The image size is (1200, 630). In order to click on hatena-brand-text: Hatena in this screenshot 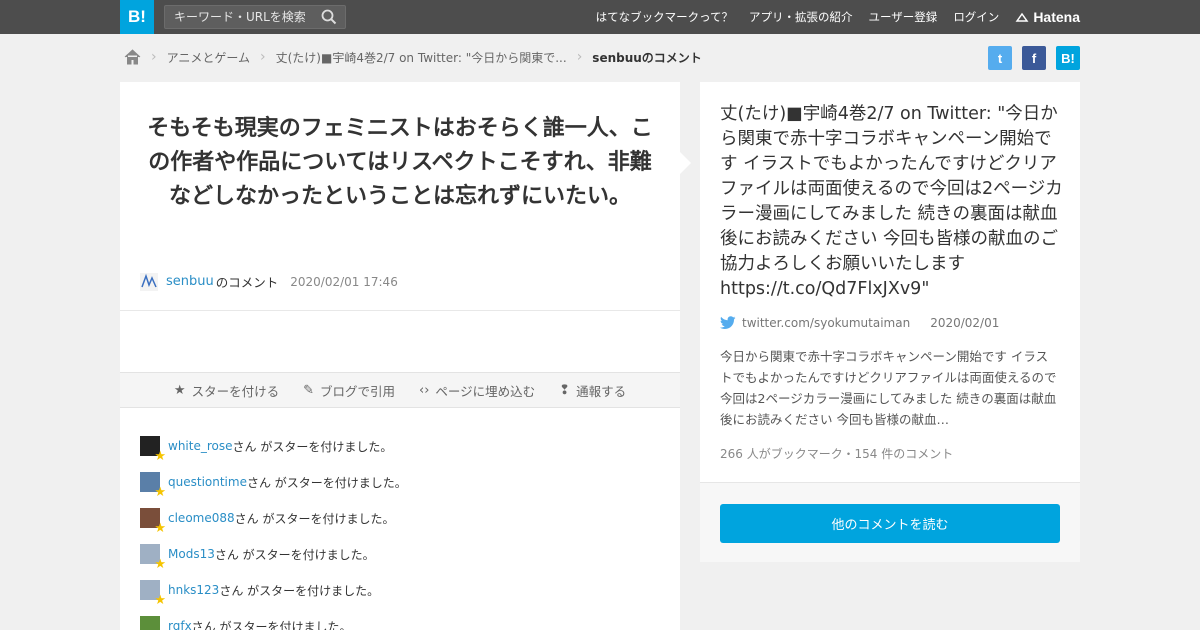, I will do `click(1056, 17)`.